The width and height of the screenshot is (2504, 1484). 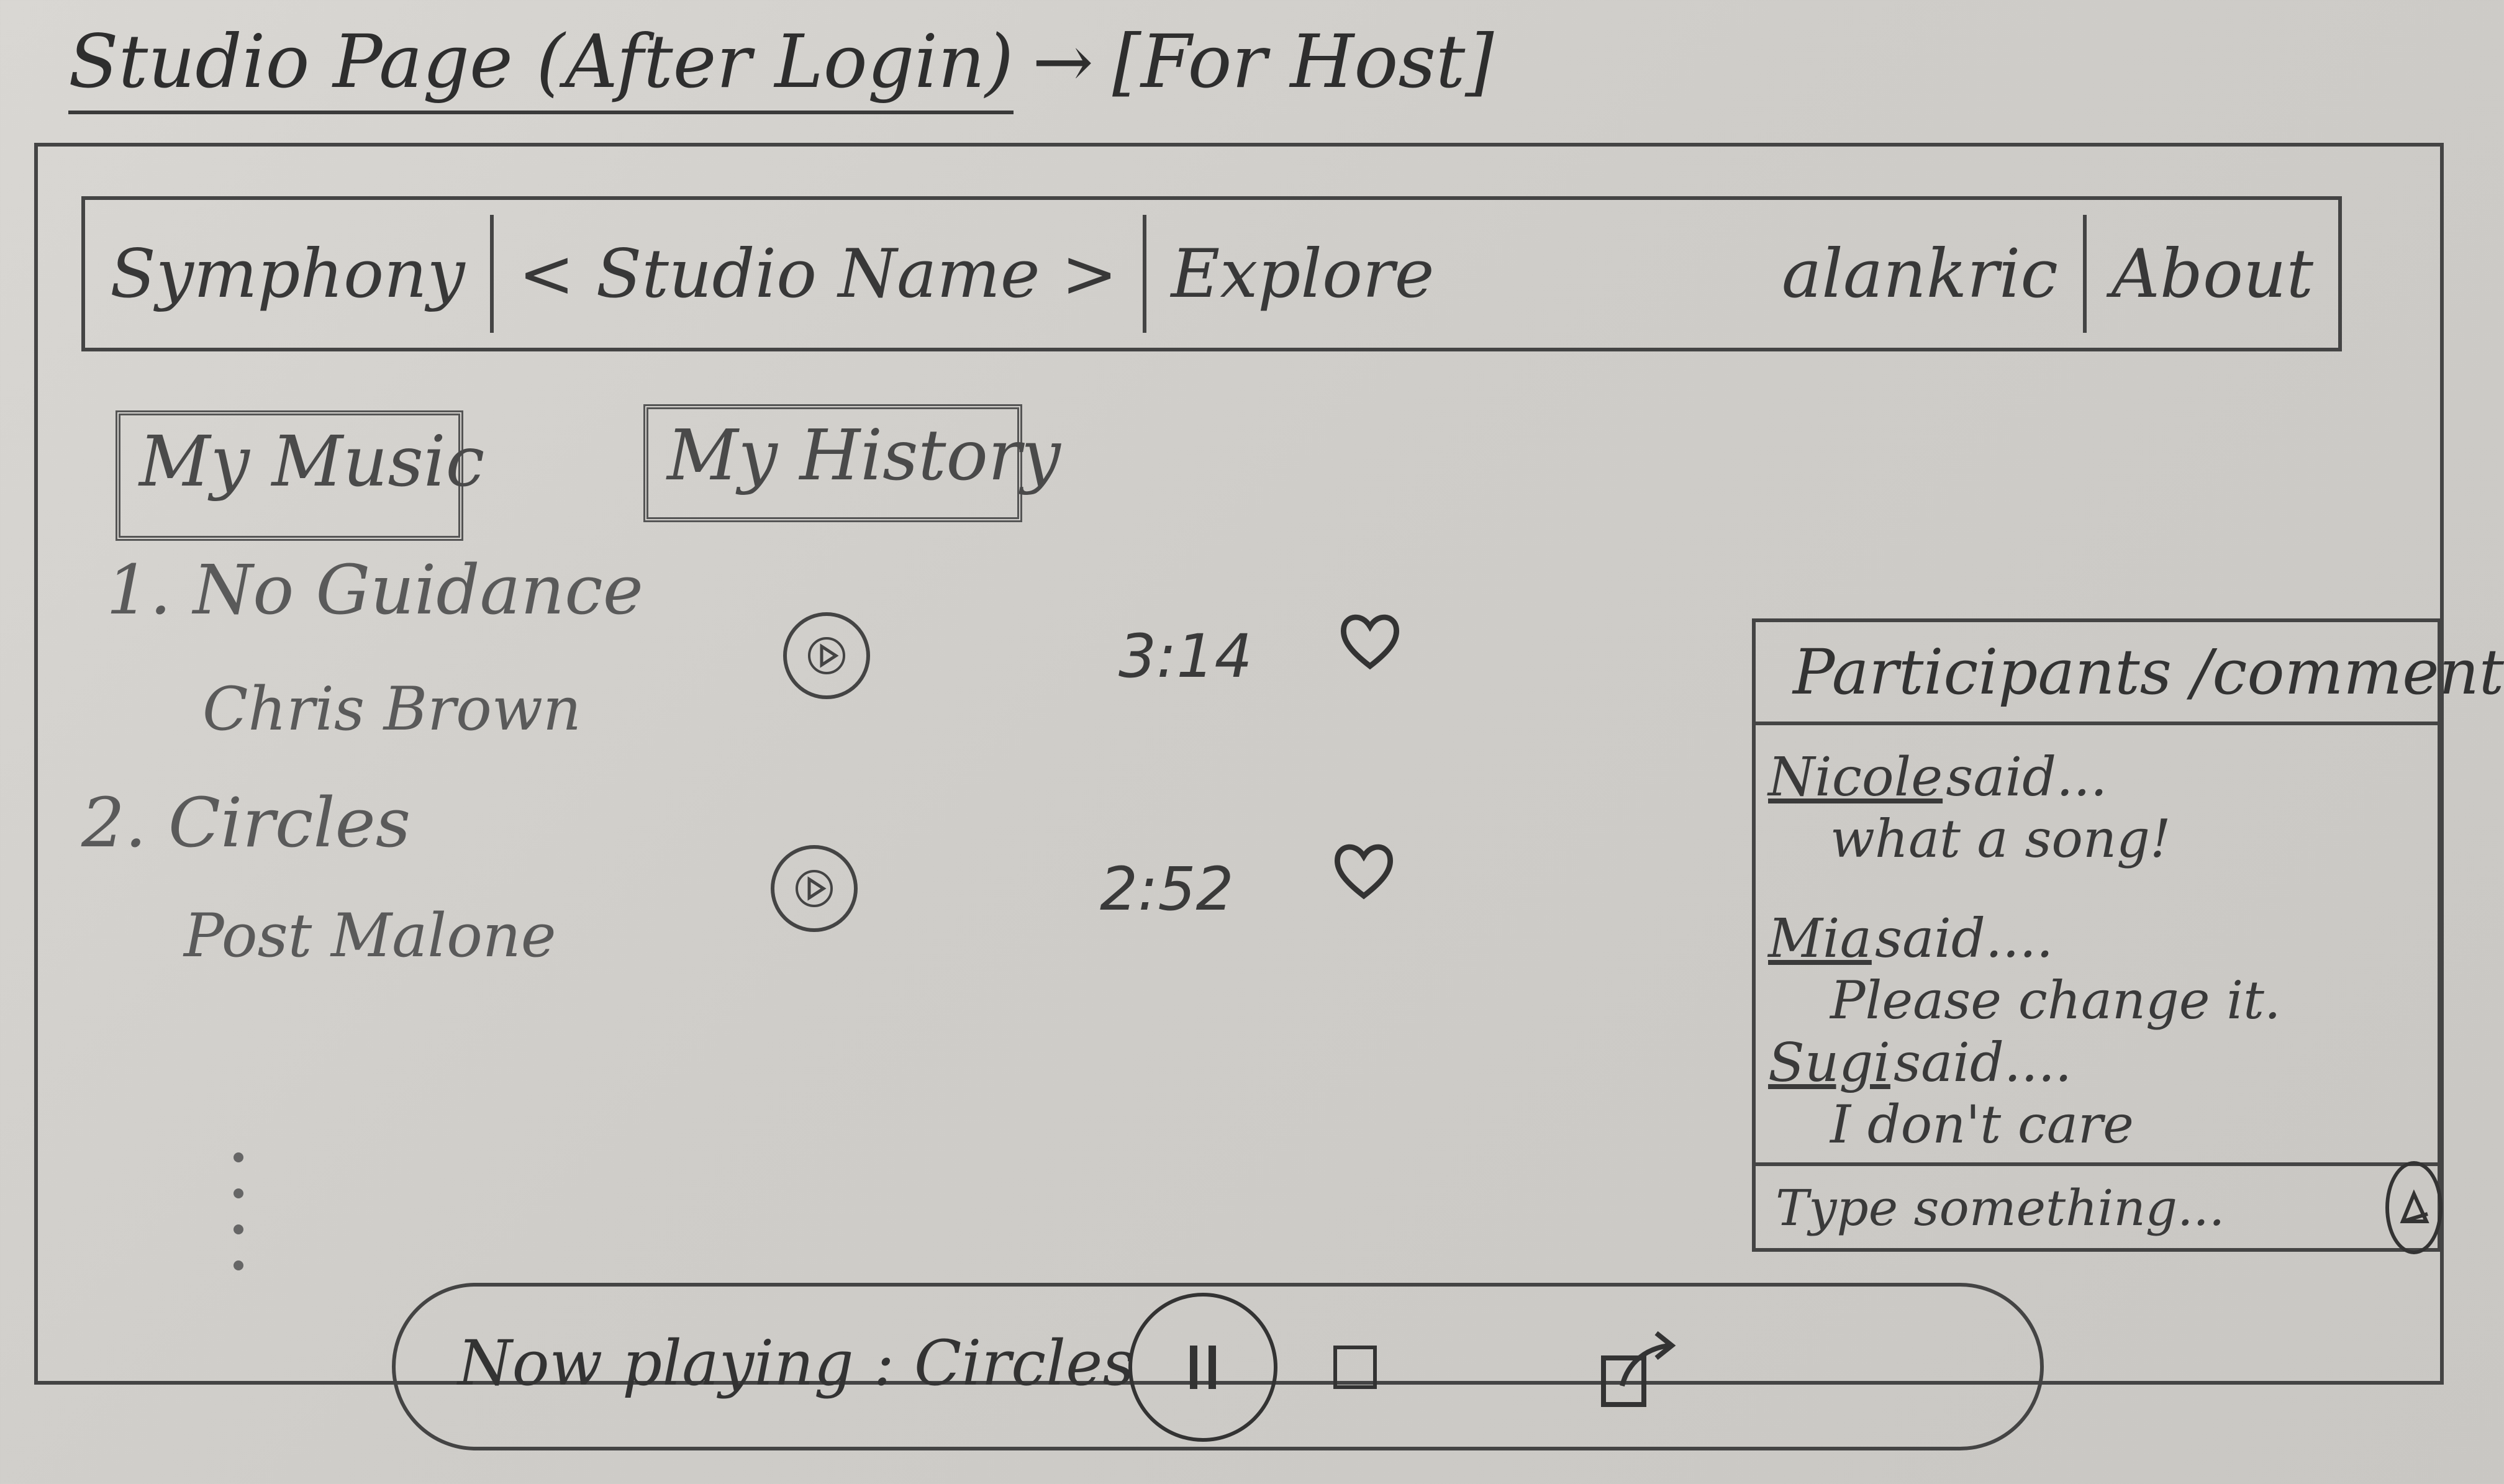 I want to click on page-title: Studio Page (After Login) → [For Host], so click(x=781, y=66).